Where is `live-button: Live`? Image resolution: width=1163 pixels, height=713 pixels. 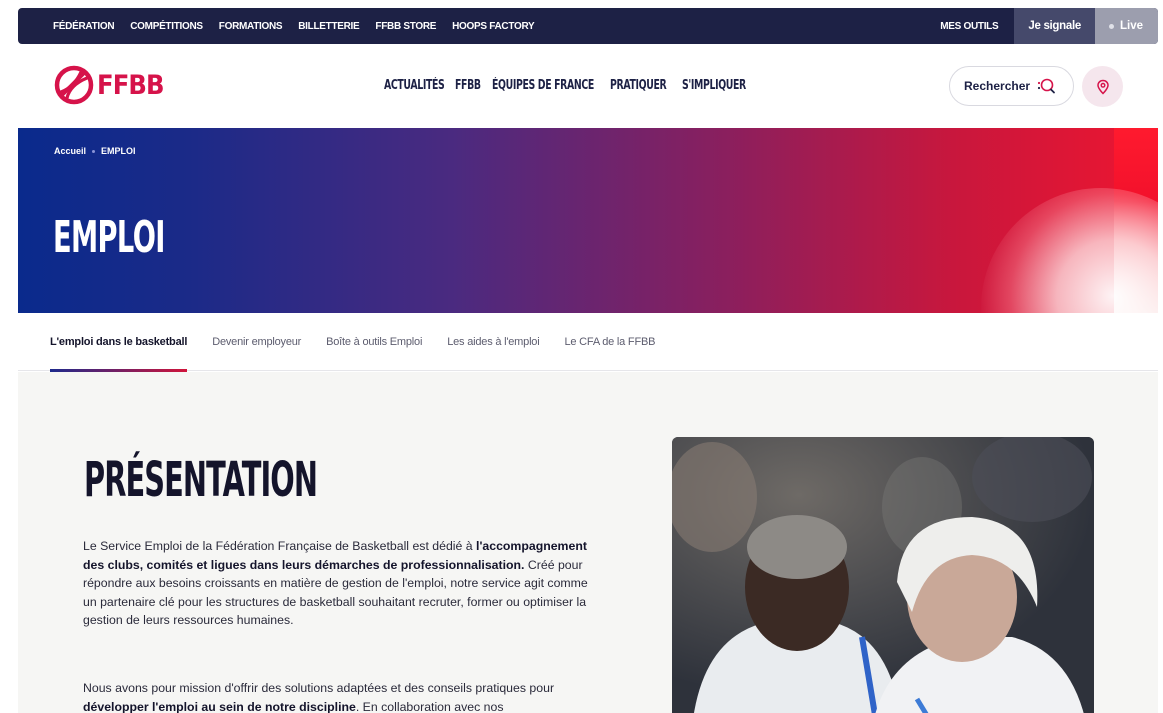
live-button: Live is located at coordinates (1126, 26).